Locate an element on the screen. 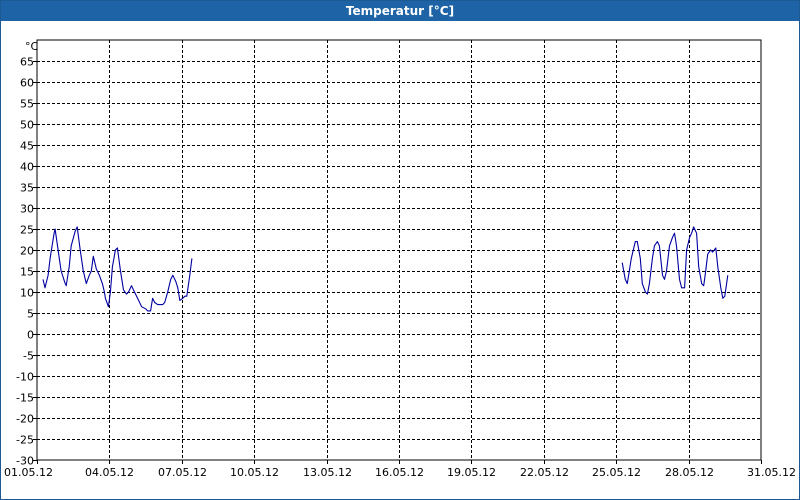 The image size is (800, 500). x-tick-label: 04.05.12 is located at coordinates (109, 472).